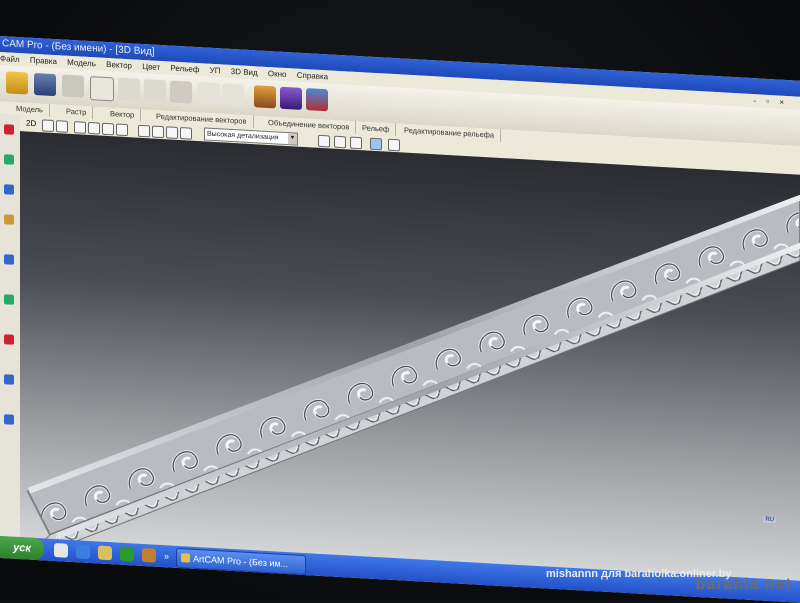 The width and height of the screenshot is (800, 603). What do you see at coordinates (22, 548) in the screenshot?
I see `start-button: уск` at bounding box center [22, 548].